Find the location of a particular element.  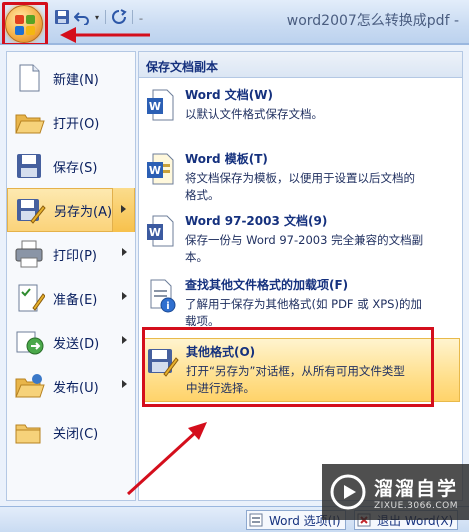

option-description: 将文档保存为模板，以便用于设置以后文档的 格式。 is located at coordinates (300, 187).